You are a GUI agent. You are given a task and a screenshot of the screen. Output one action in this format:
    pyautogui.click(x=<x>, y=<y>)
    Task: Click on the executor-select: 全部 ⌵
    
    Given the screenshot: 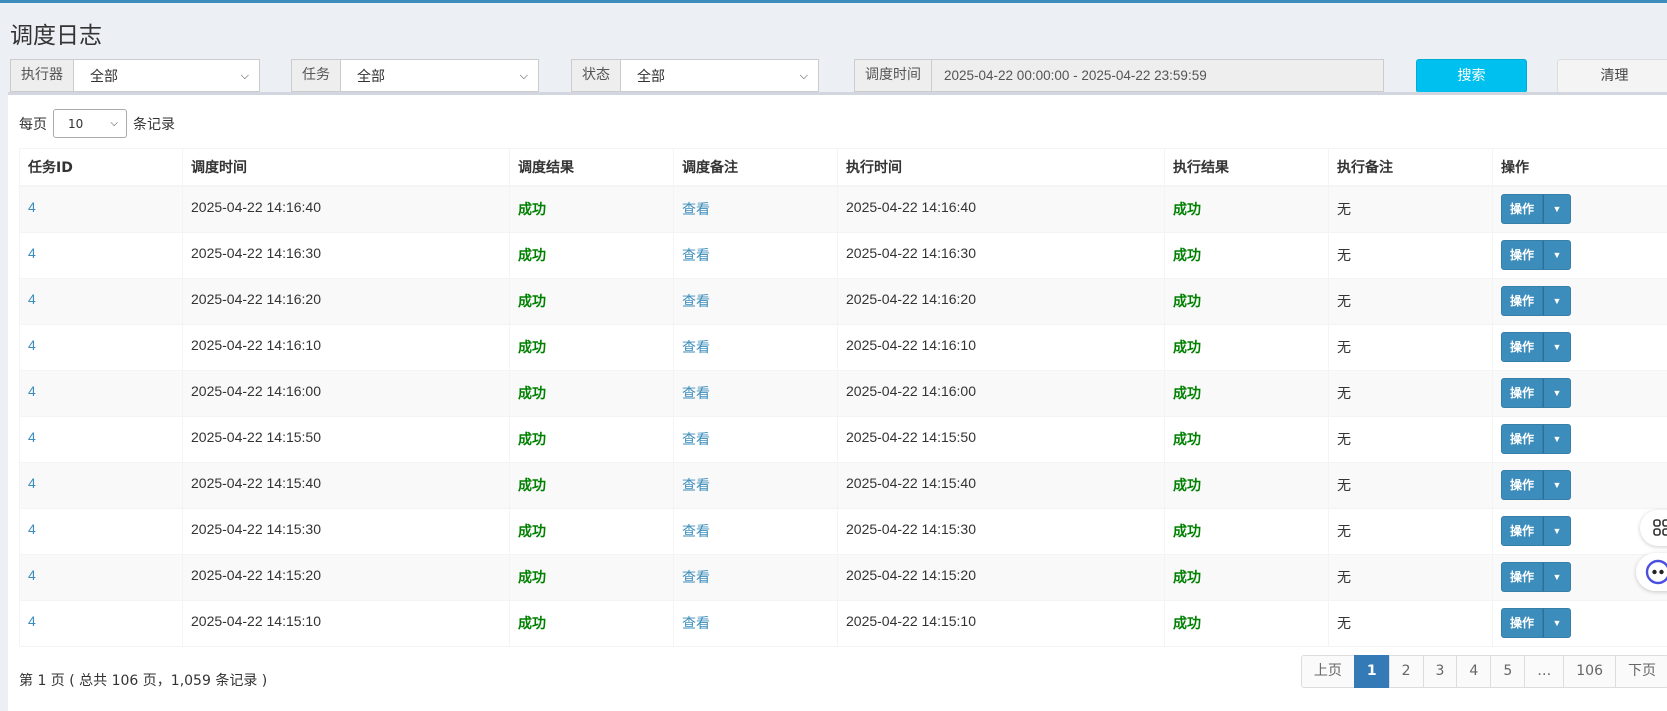 What is the action you would take?
    pyautogui.click(x=167, y=75)
    